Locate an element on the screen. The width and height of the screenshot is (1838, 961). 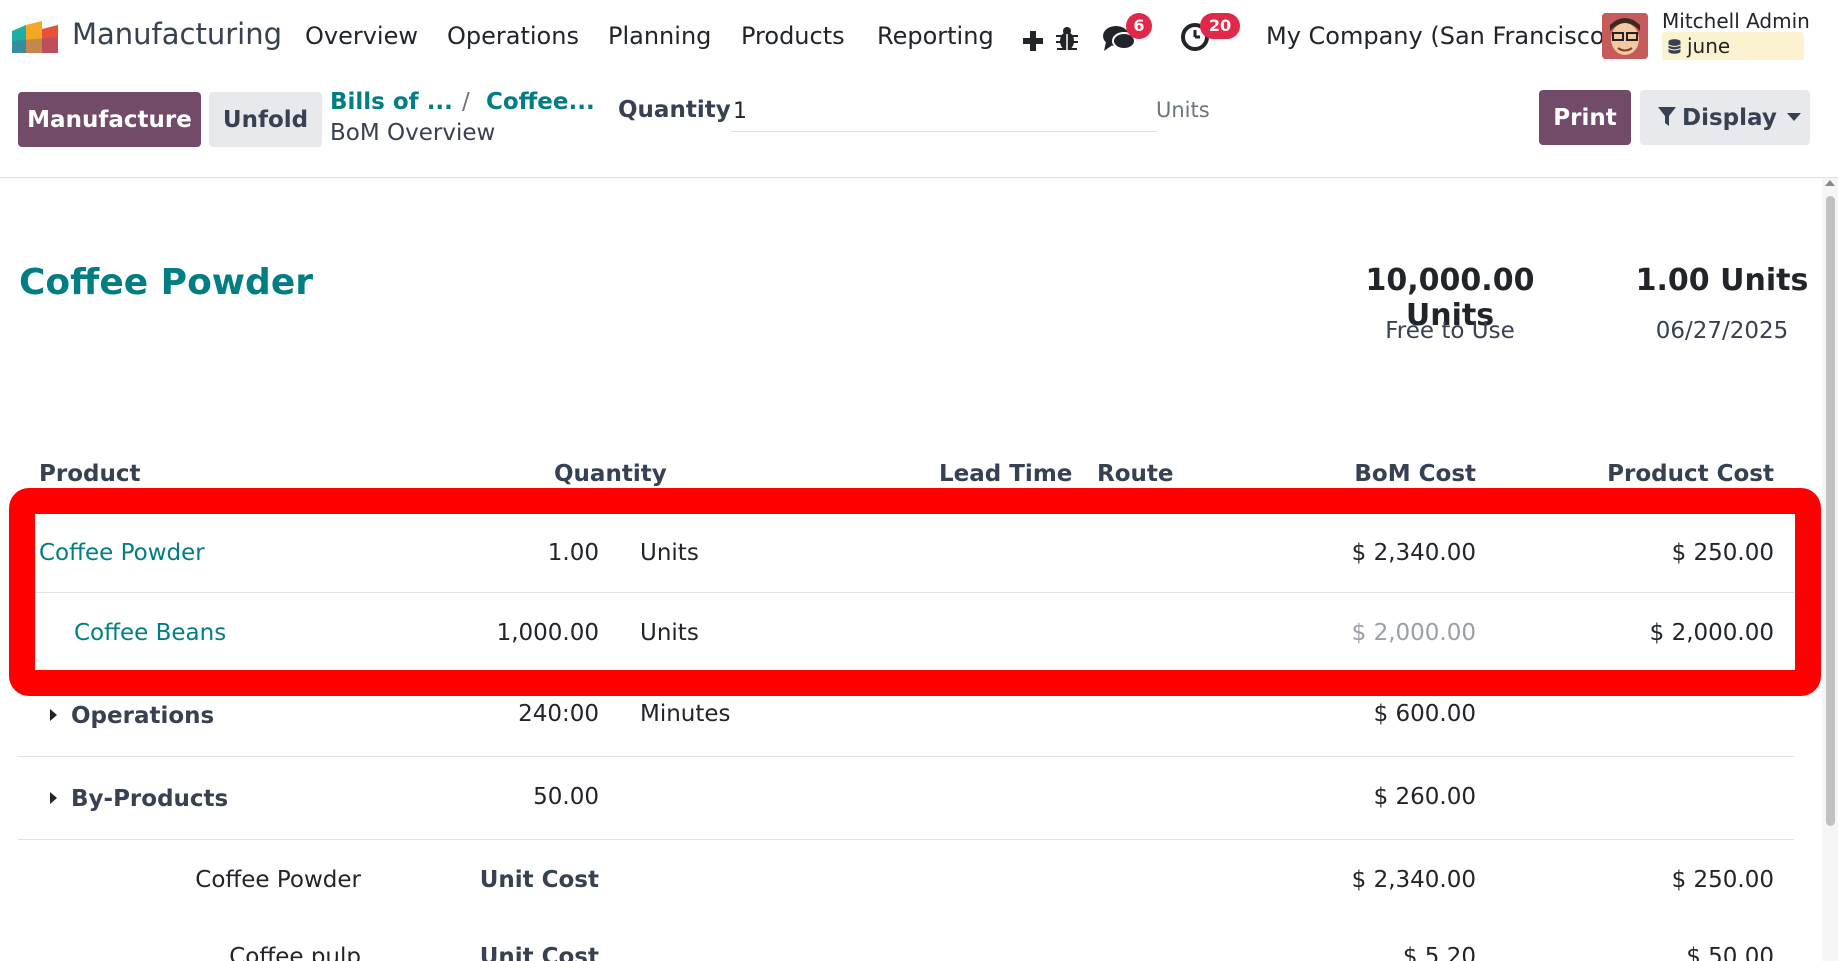
print-button: Print is located at coordinates (1585, 117).